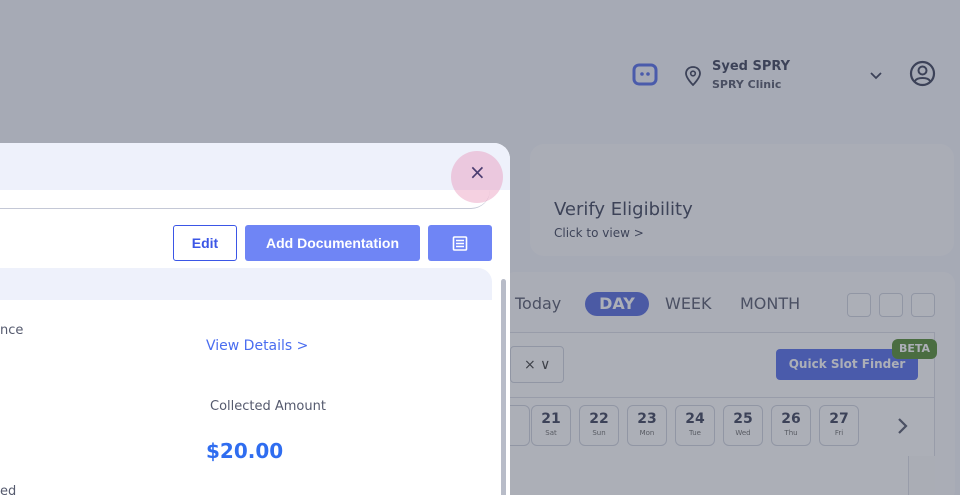  I want to click on add-documentation-button: Add Documentation, so click(332, 243).